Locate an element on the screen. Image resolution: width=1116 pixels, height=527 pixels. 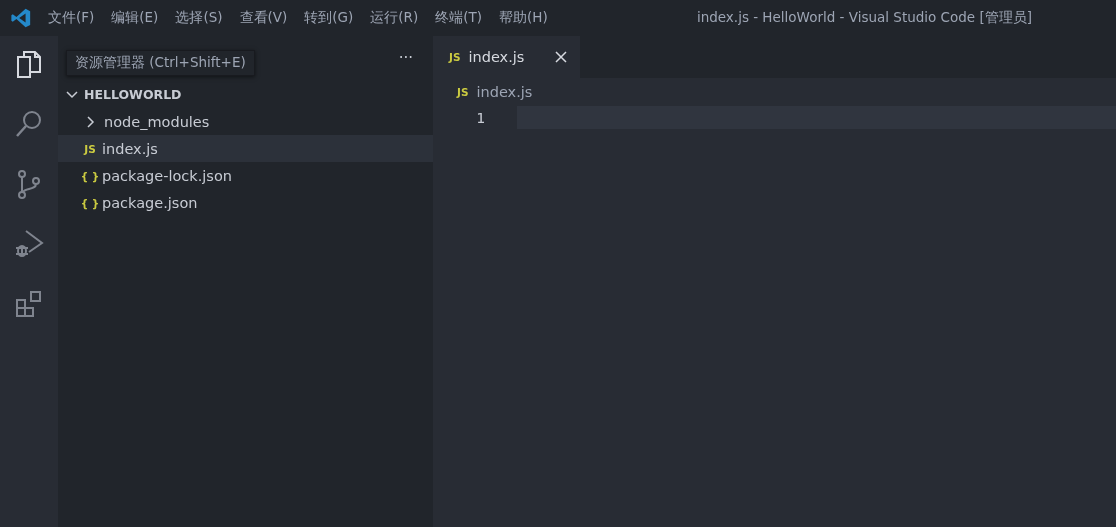
close-icon is located at coordinates (561, 57).